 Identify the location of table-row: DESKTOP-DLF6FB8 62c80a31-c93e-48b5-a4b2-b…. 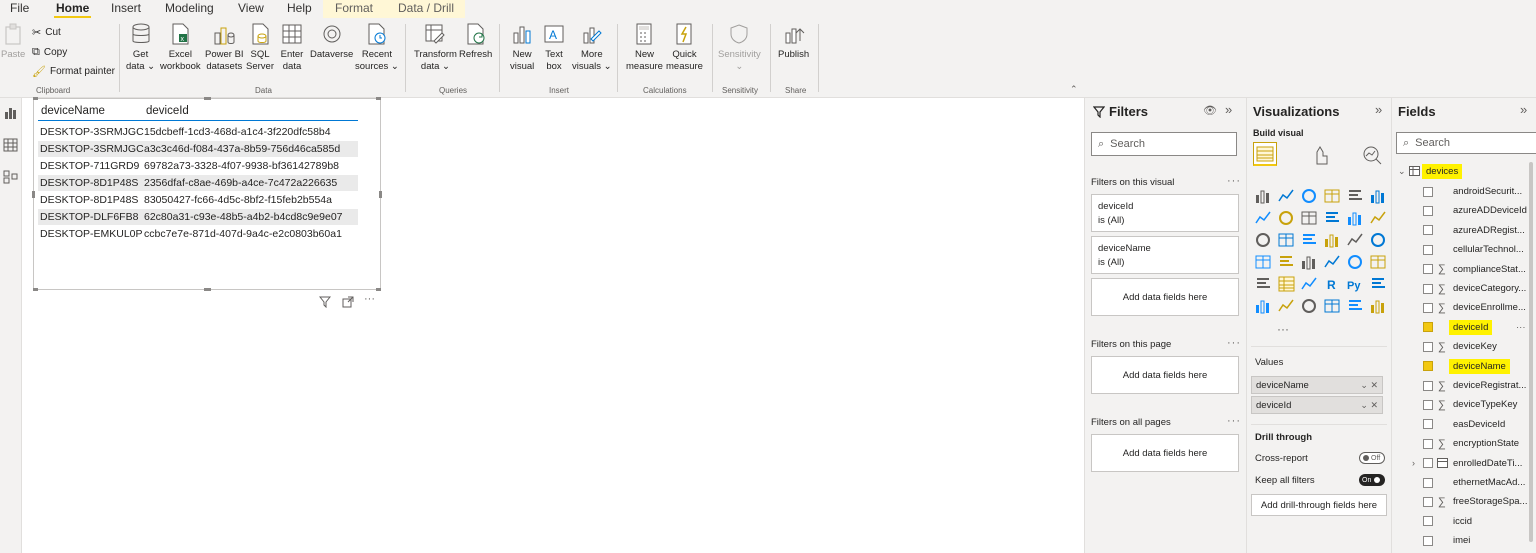
(198, 217).